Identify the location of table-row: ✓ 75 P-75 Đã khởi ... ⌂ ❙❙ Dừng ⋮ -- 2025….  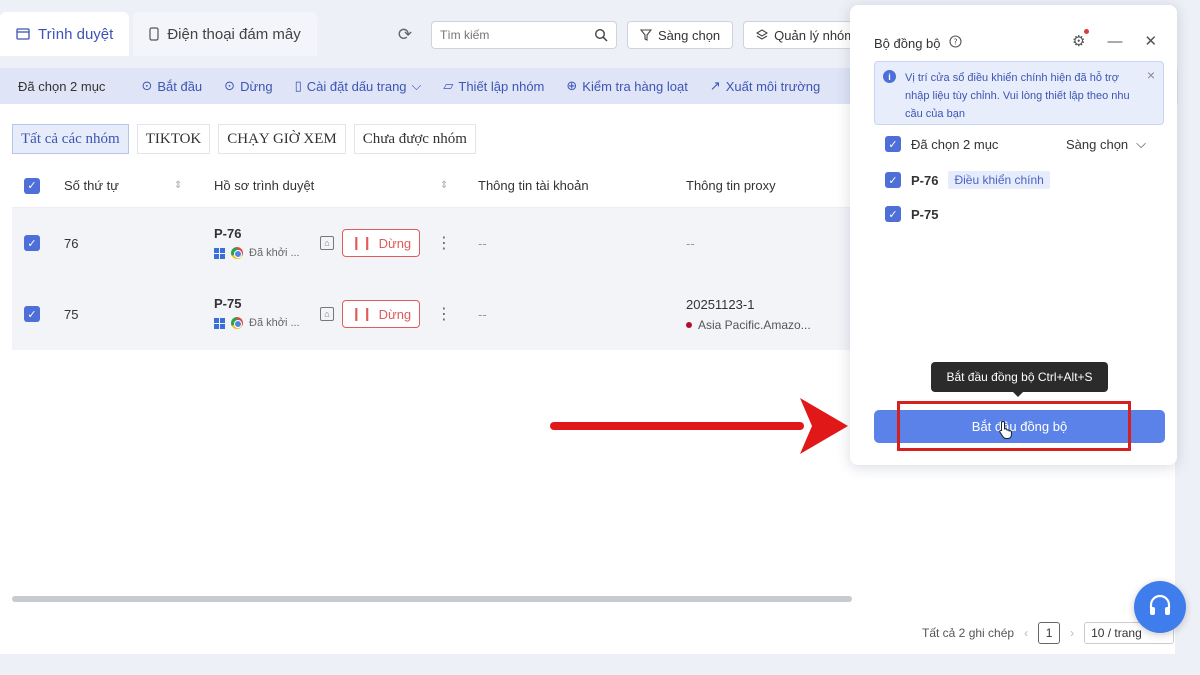
(431, 314).